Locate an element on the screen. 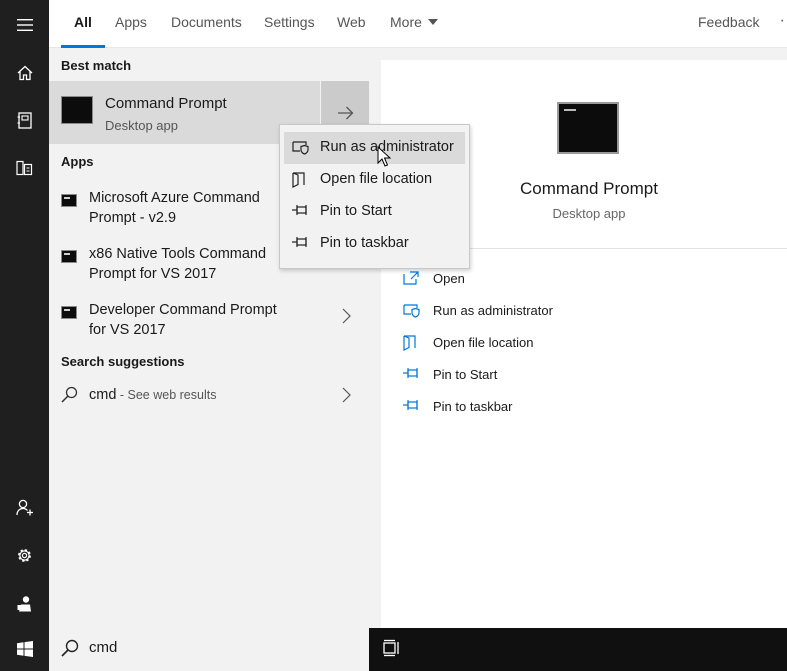  add-account-button is located at coordinates (24, 507).